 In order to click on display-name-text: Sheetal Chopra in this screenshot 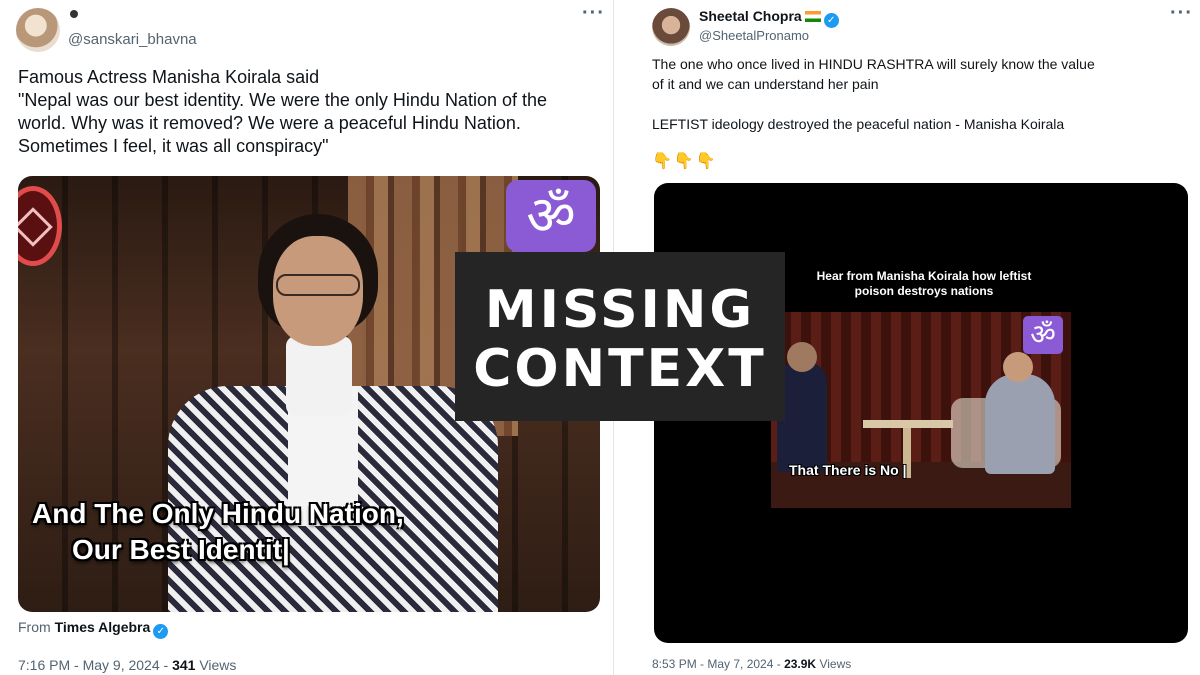, I will do `click(750, 16)`.